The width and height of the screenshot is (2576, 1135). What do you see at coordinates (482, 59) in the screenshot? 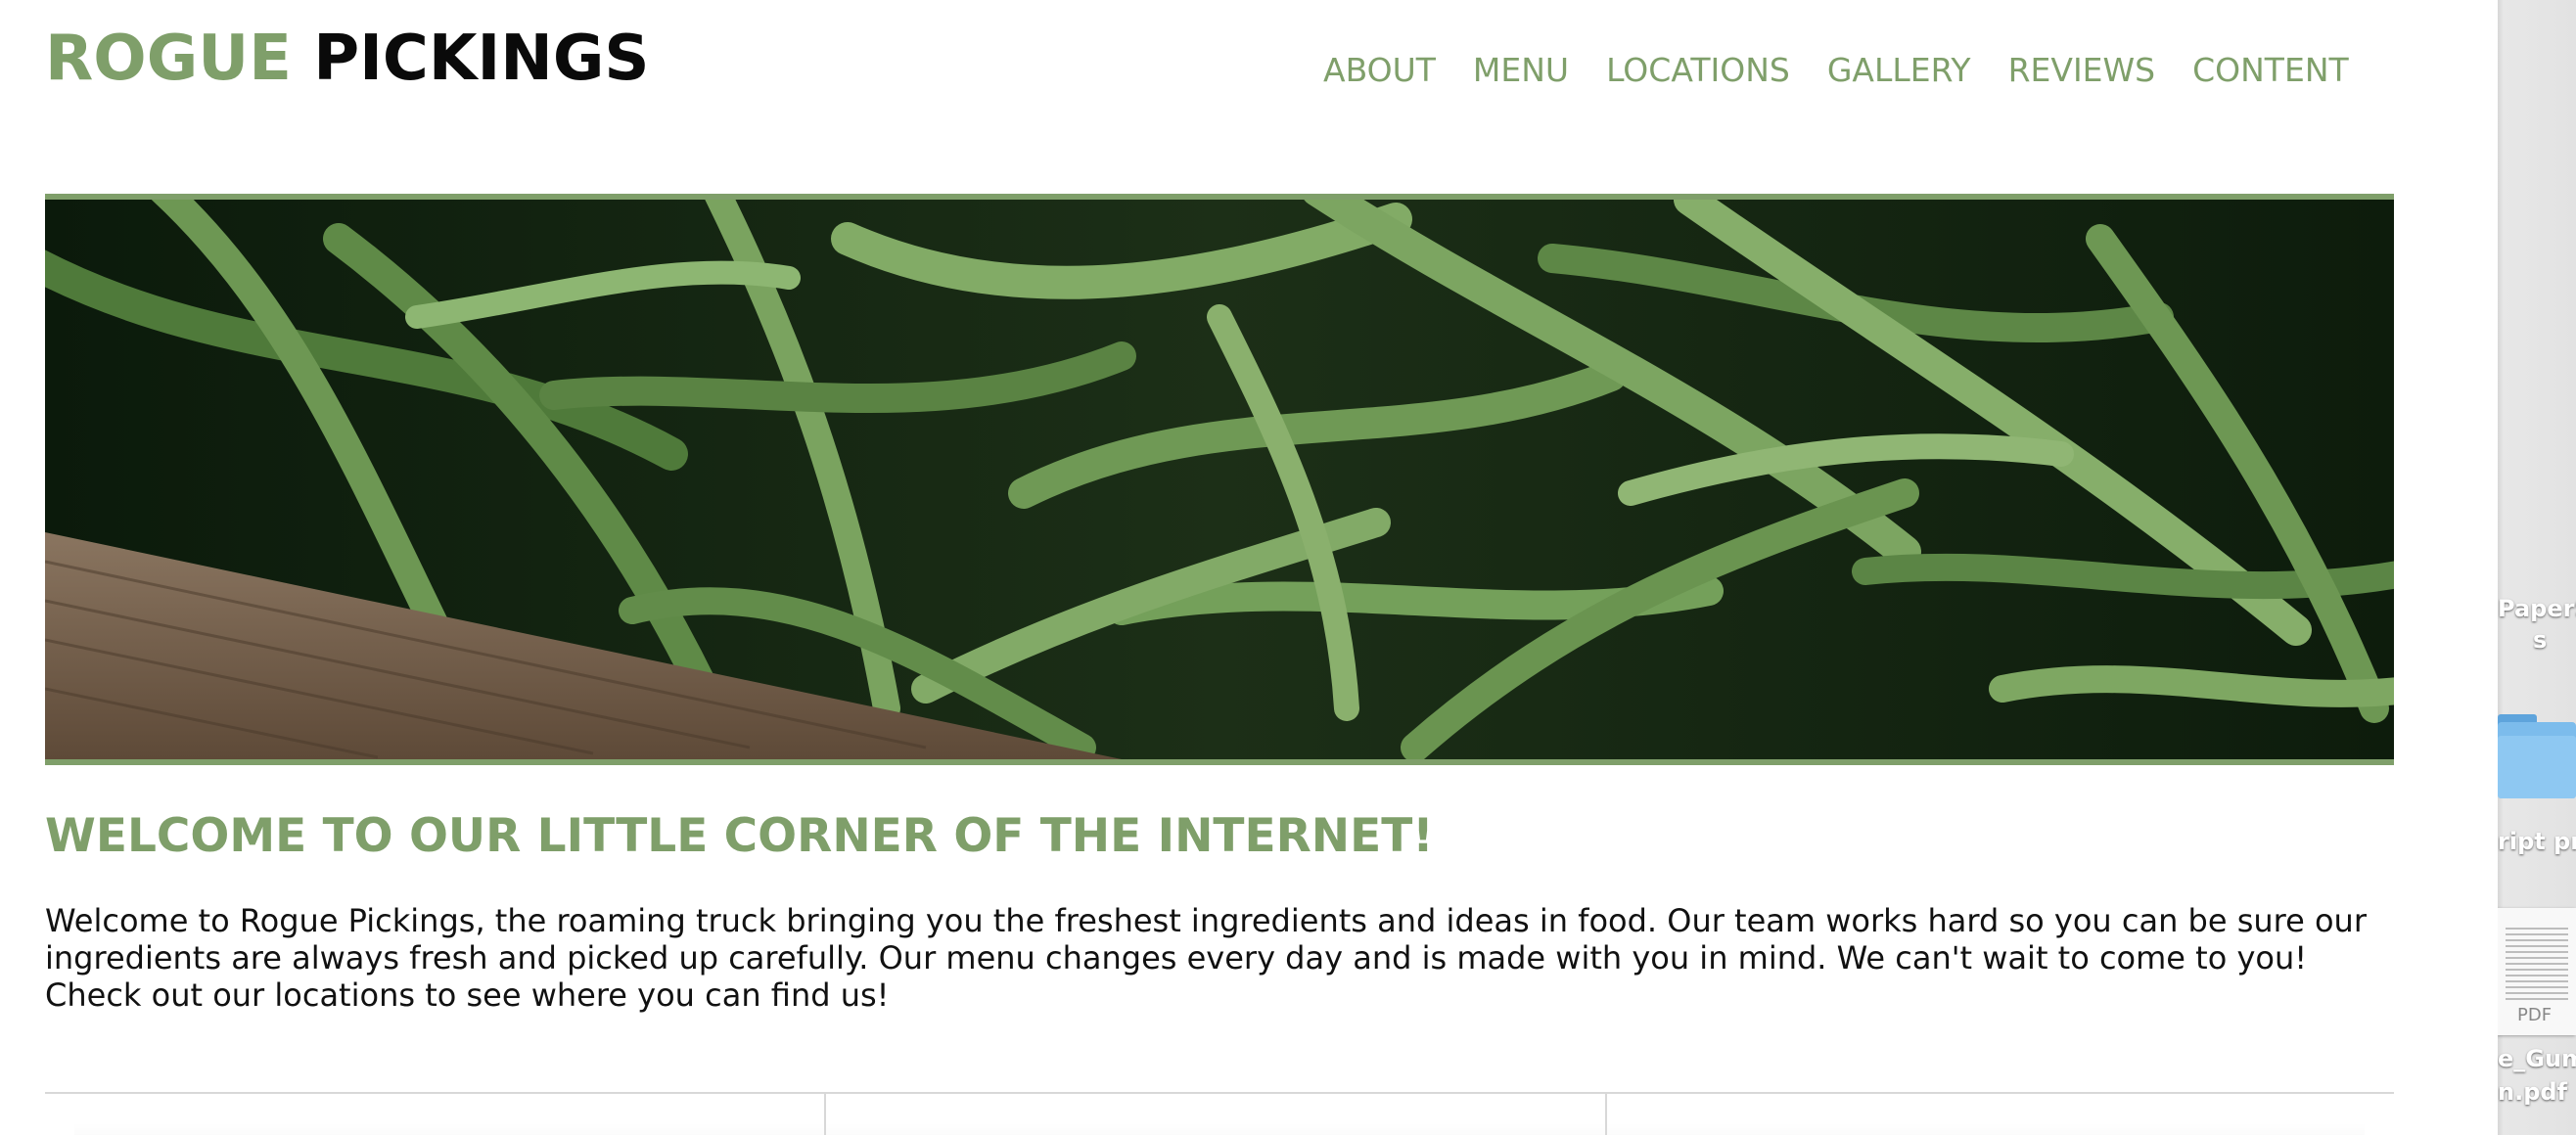
I see `logo-second-word: PICKINGS` at bounding box center [482, 59].